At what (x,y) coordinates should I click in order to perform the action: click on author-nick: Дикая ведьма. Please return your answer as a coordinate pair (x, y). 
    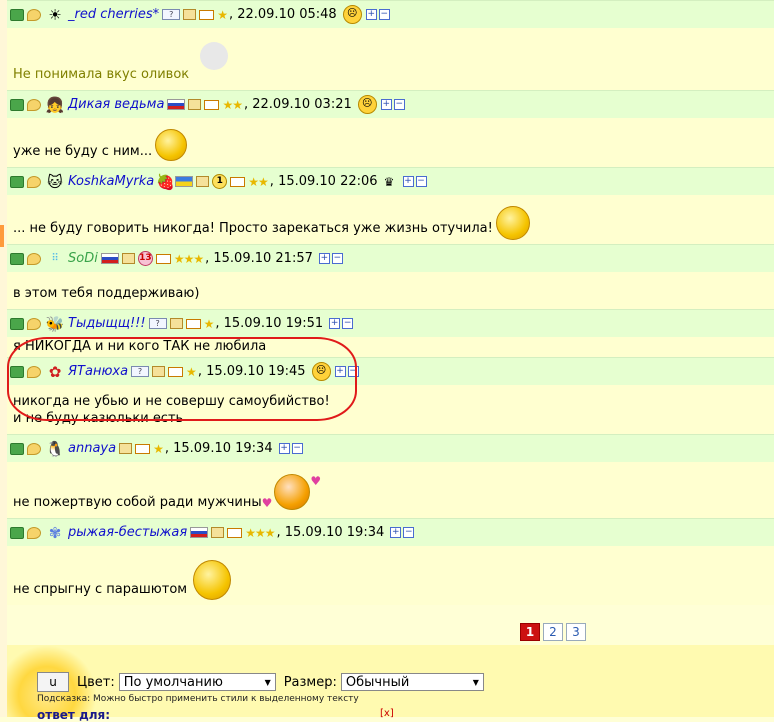
    Looking at the image, I should click on (116, 104).